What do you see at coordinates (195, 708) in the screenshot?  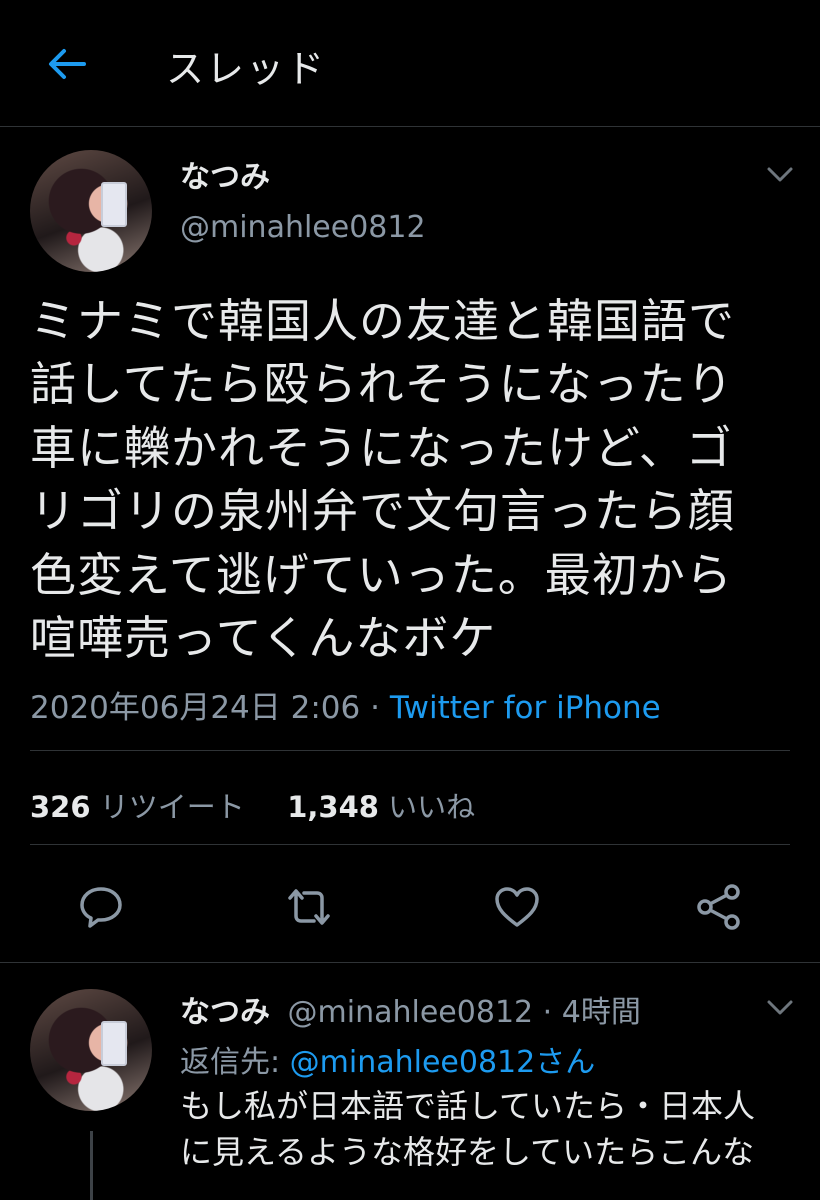 I see `timestamp: 2020年06月24日 2:06` at bounding box center [195, 708].